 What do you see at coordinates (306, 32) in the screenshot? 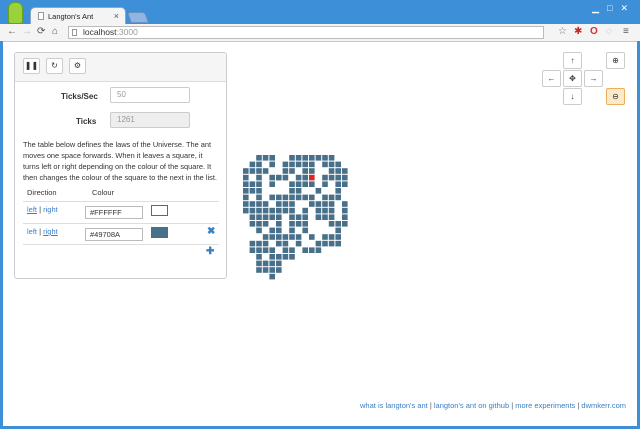
I see `address-bar: localhost:3000` at bounding box center [306, 32].